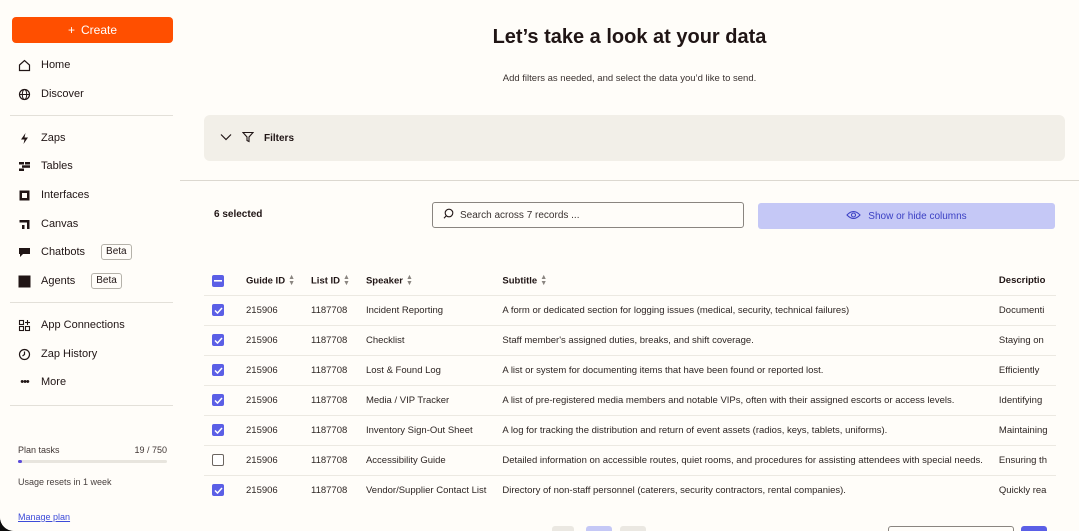  Describe the element at coordinates (1023, 489) in the screenshot. I see `cell-description: Quickly rea` at that location.